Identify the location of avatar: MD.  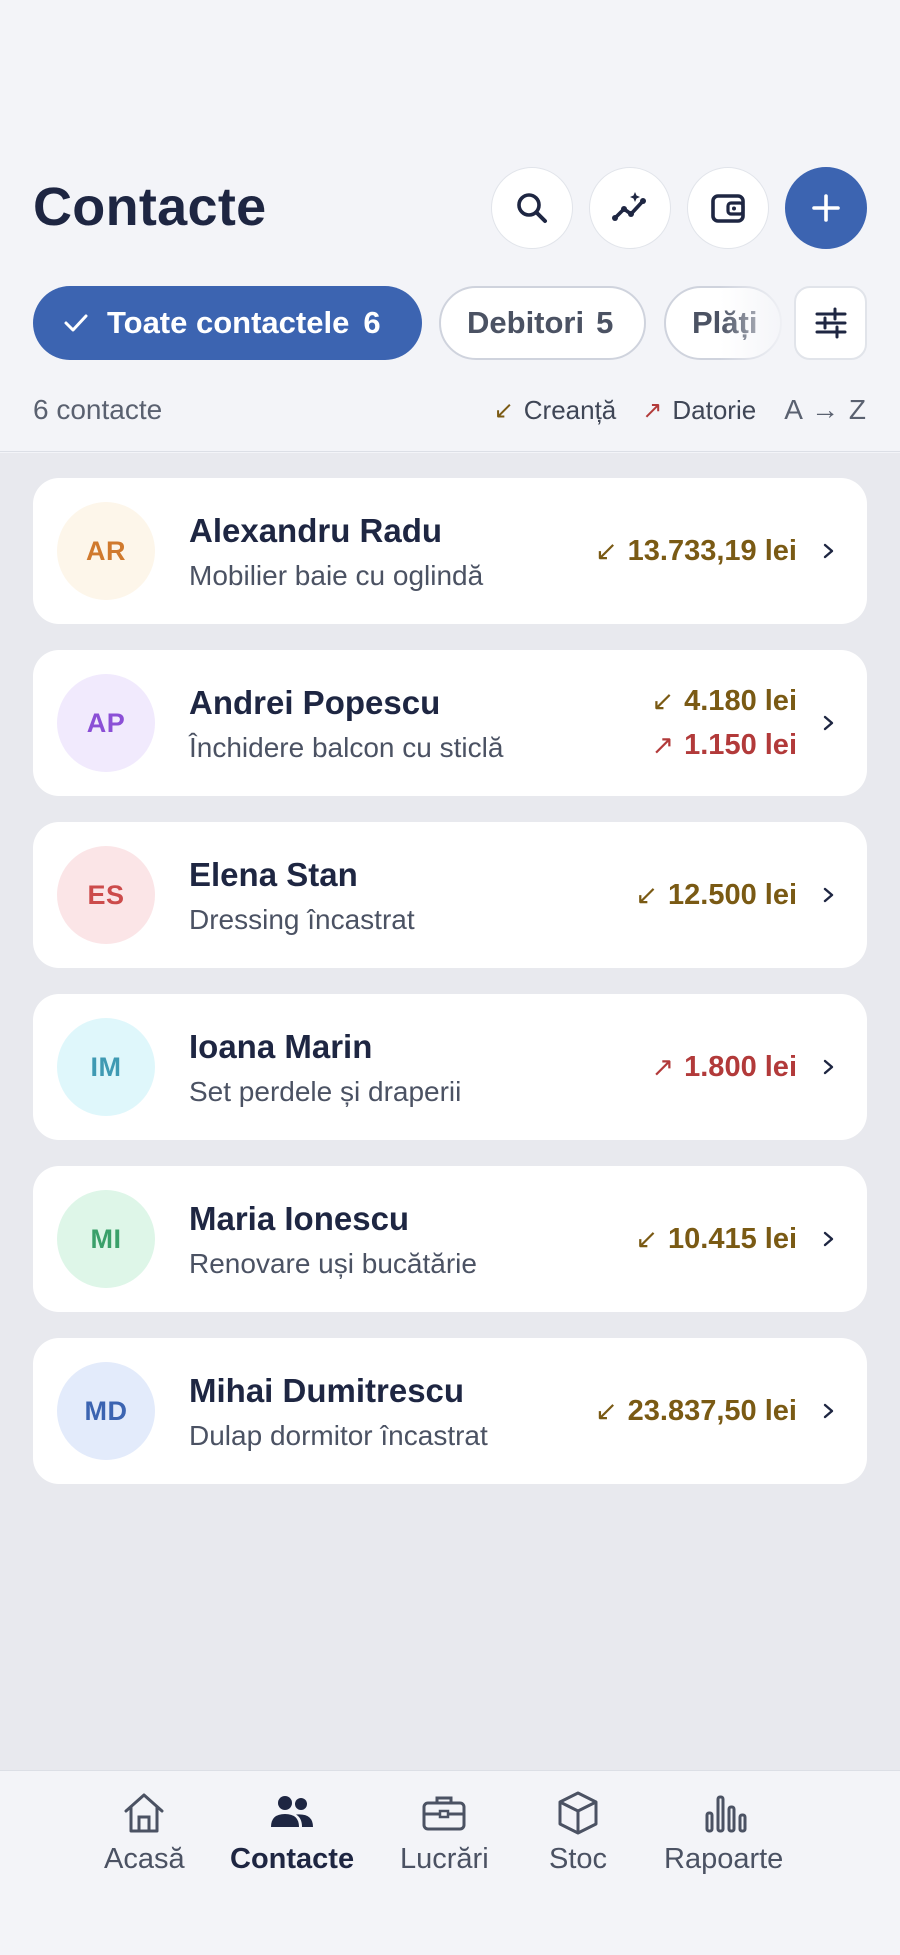
(106, 1411).